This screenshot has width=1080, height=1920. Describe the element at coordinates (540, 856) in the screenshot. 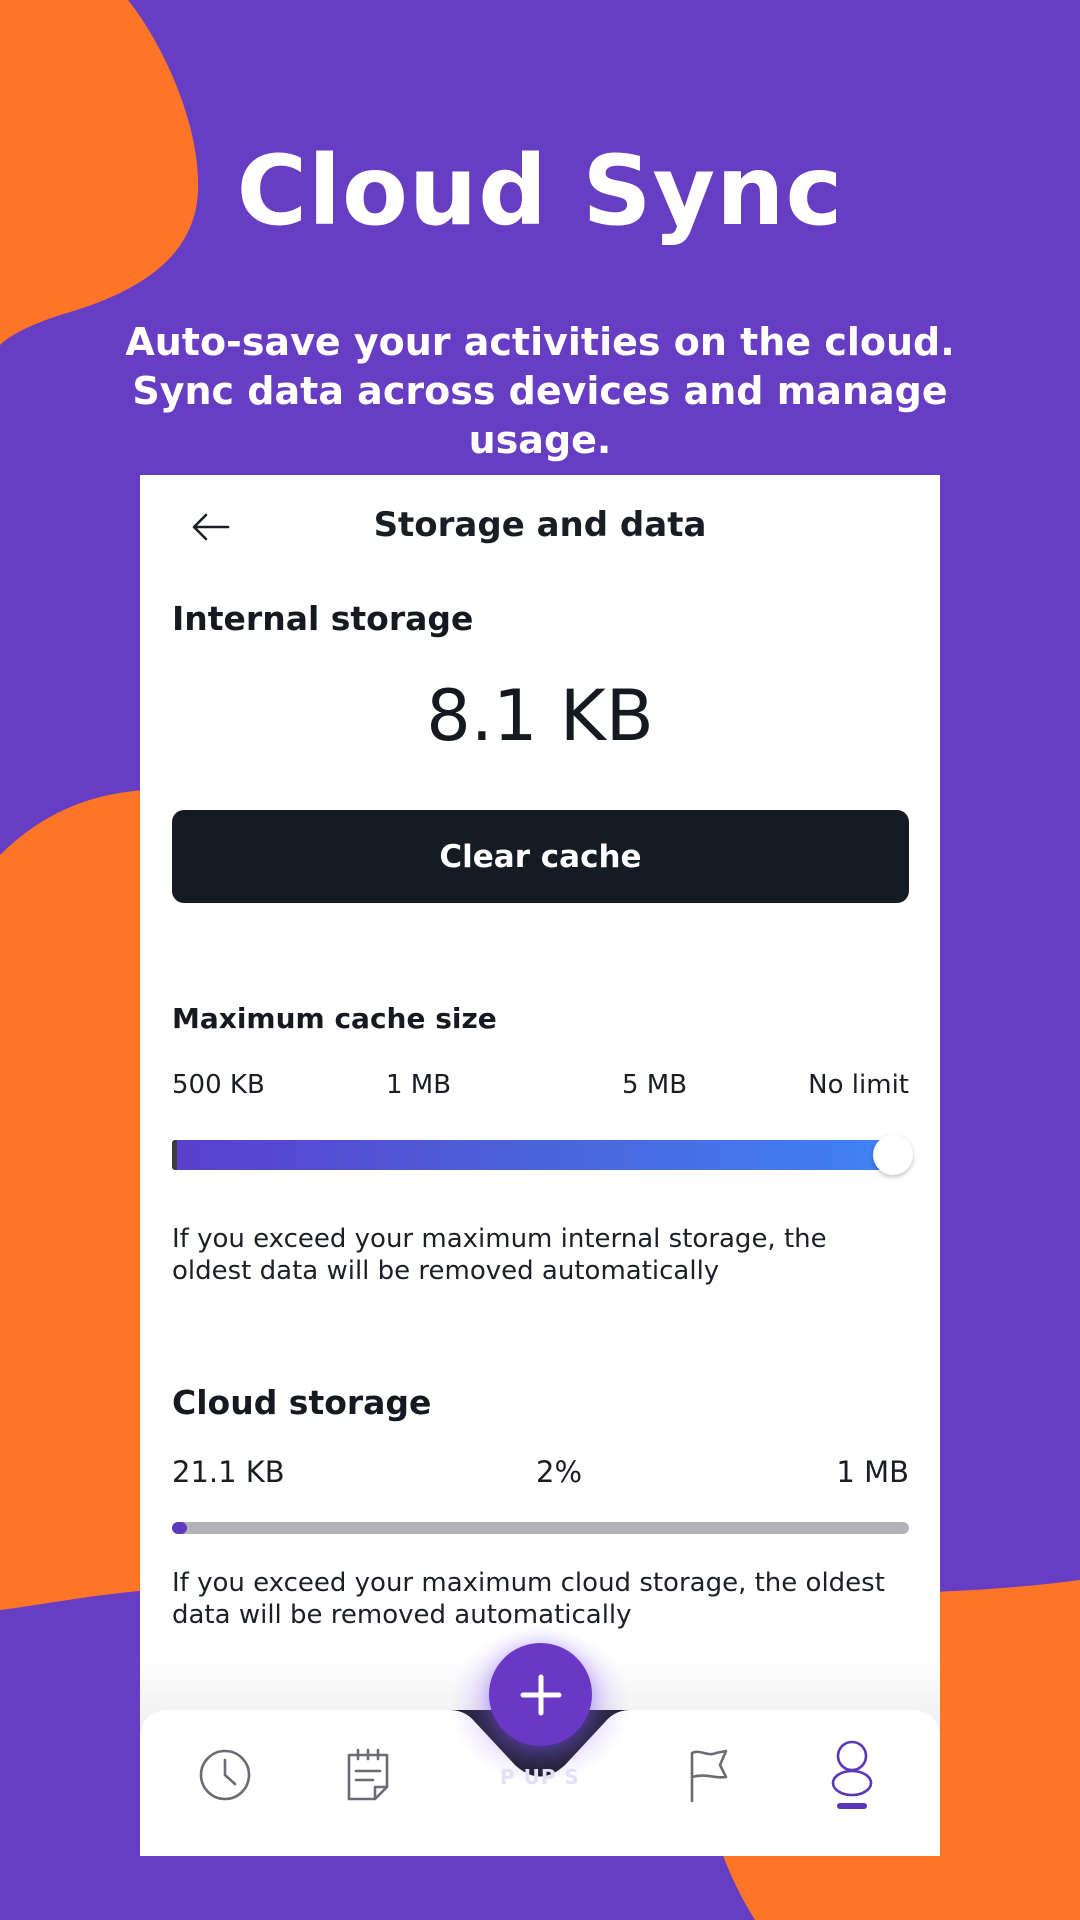

I see `clear-cache-button: Clear cache` at that location.